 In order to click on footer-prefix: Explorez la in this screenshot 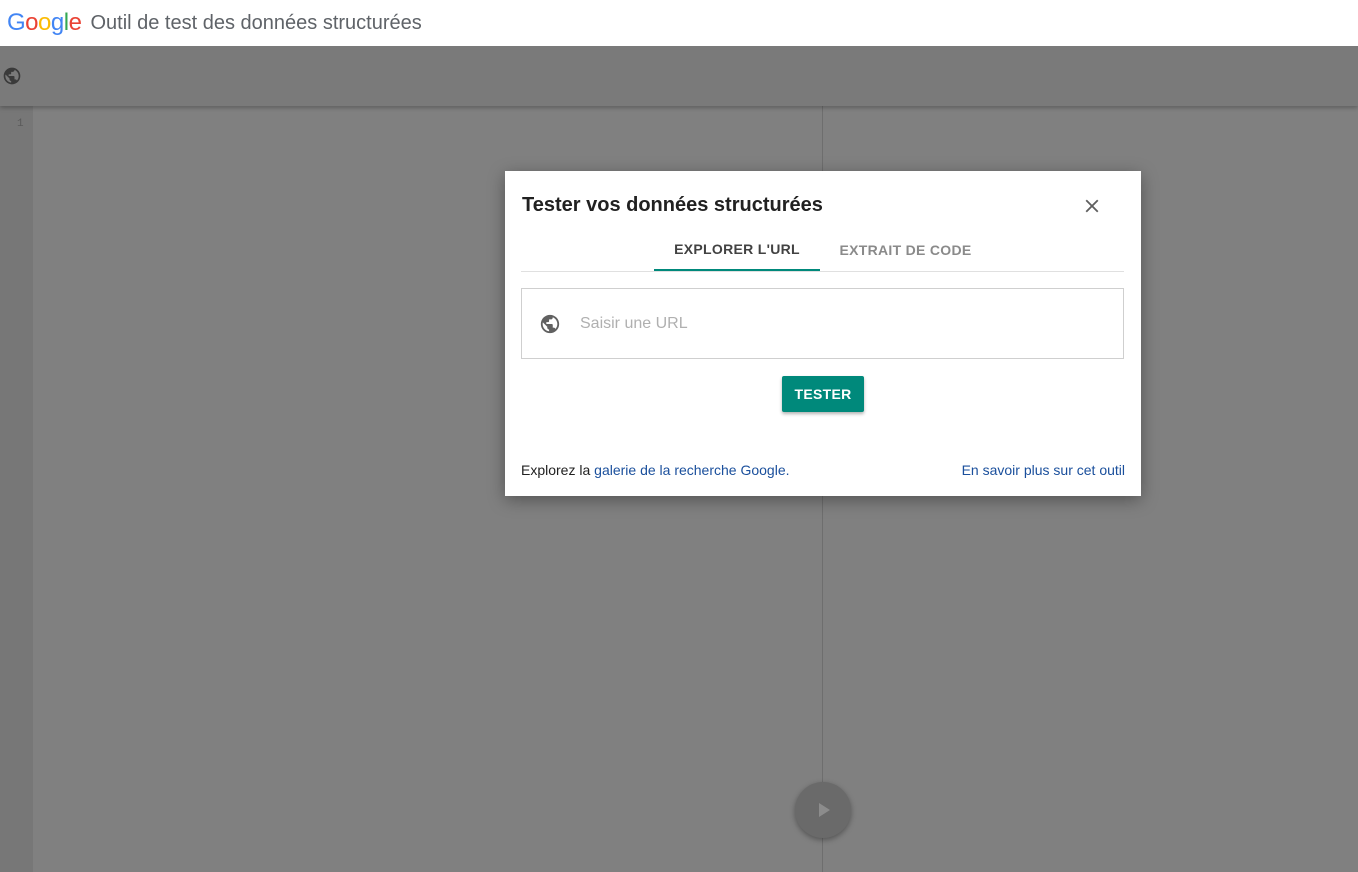, I will do `click(558, 470)`.